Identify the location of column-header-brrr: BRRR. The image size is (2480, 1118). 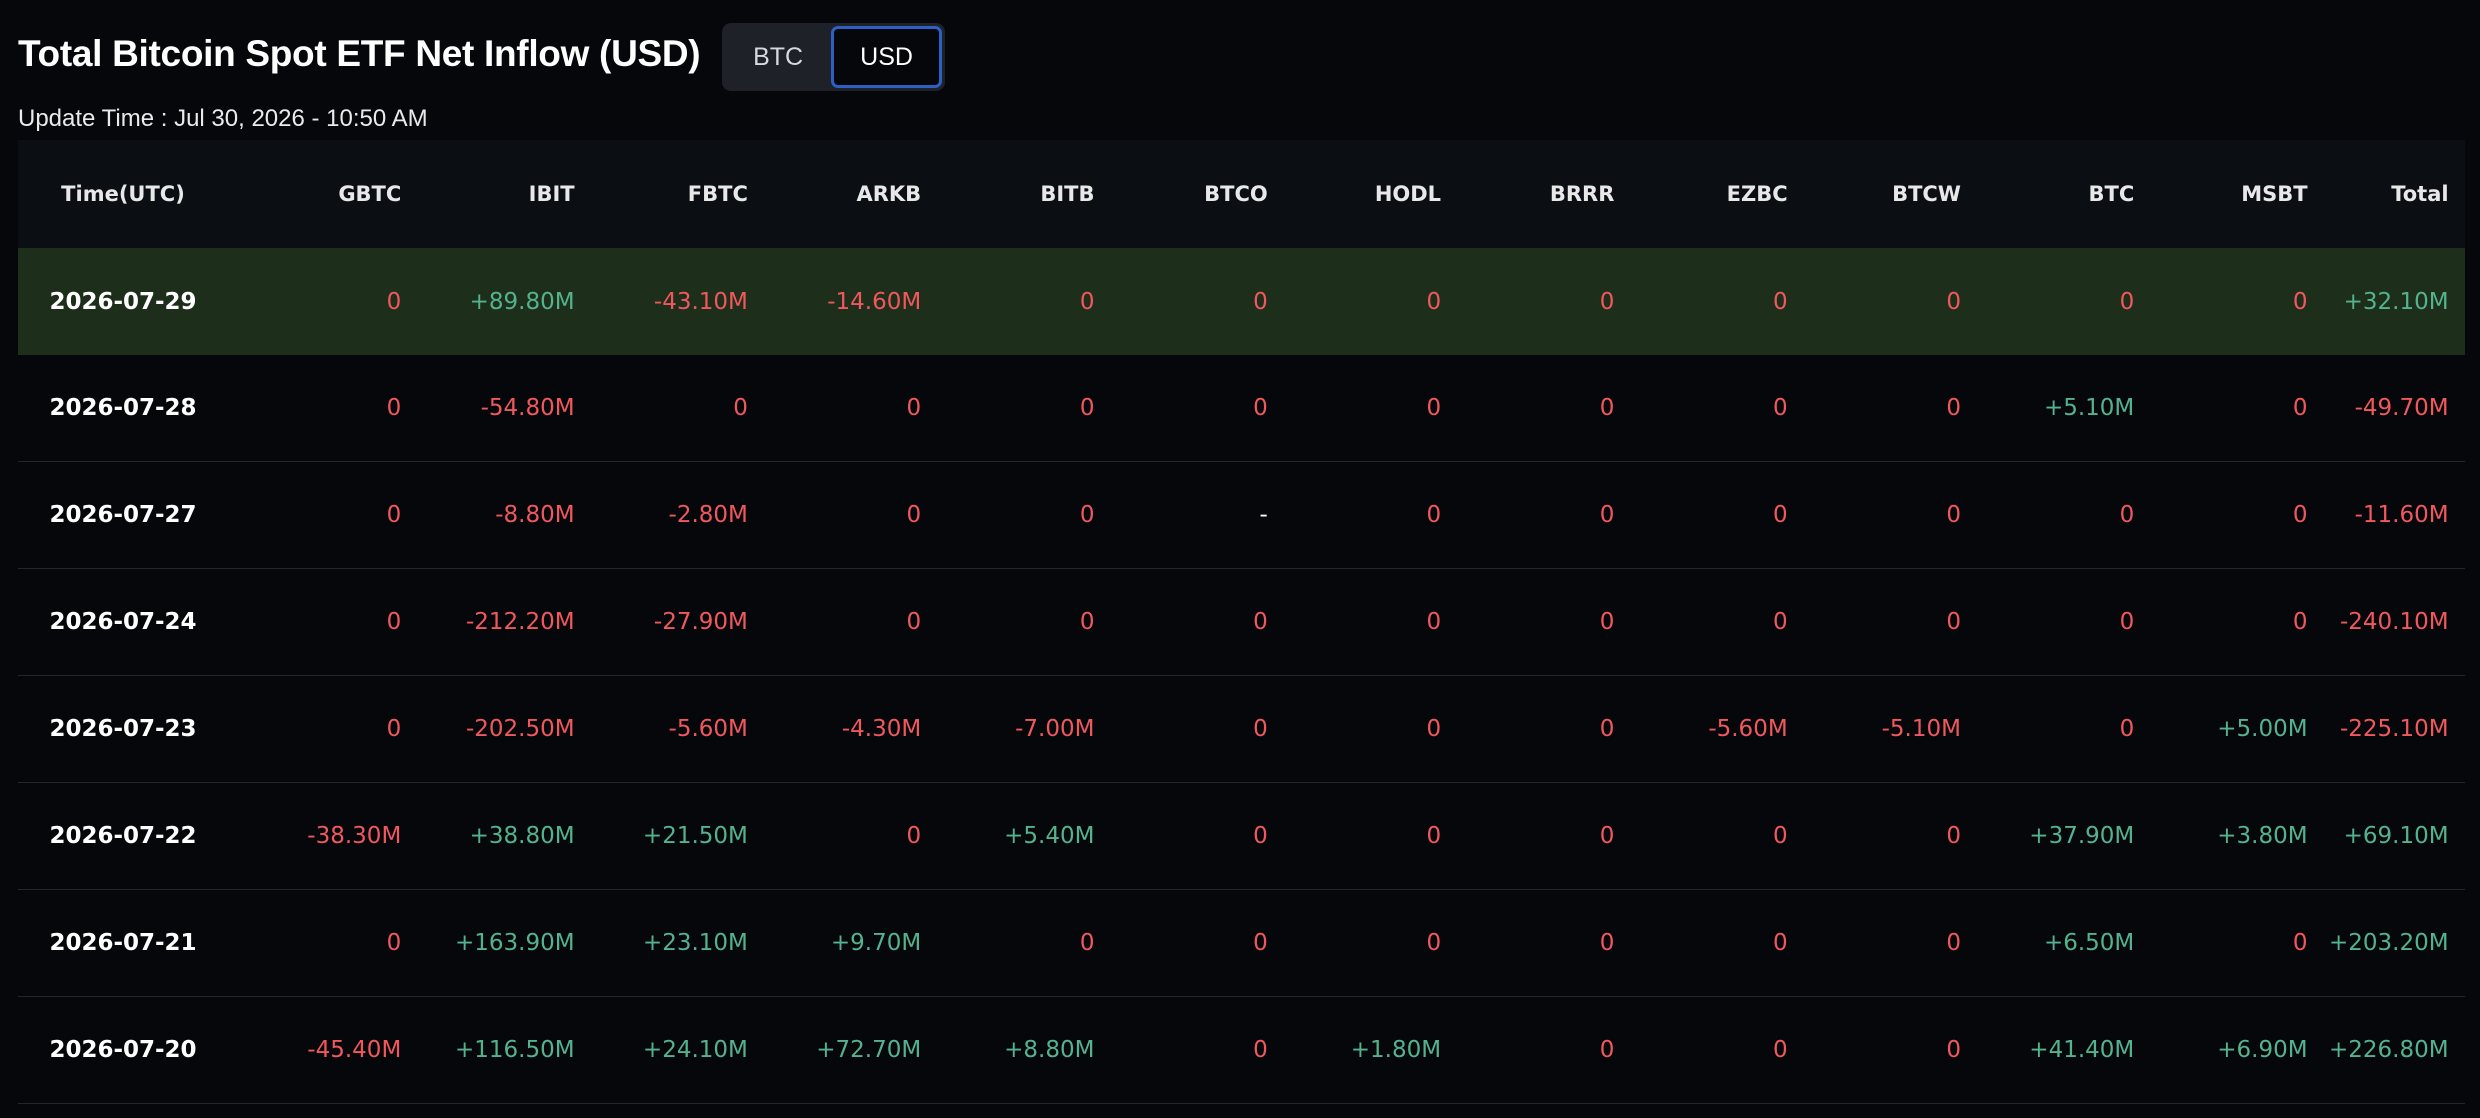
(1582, 194).